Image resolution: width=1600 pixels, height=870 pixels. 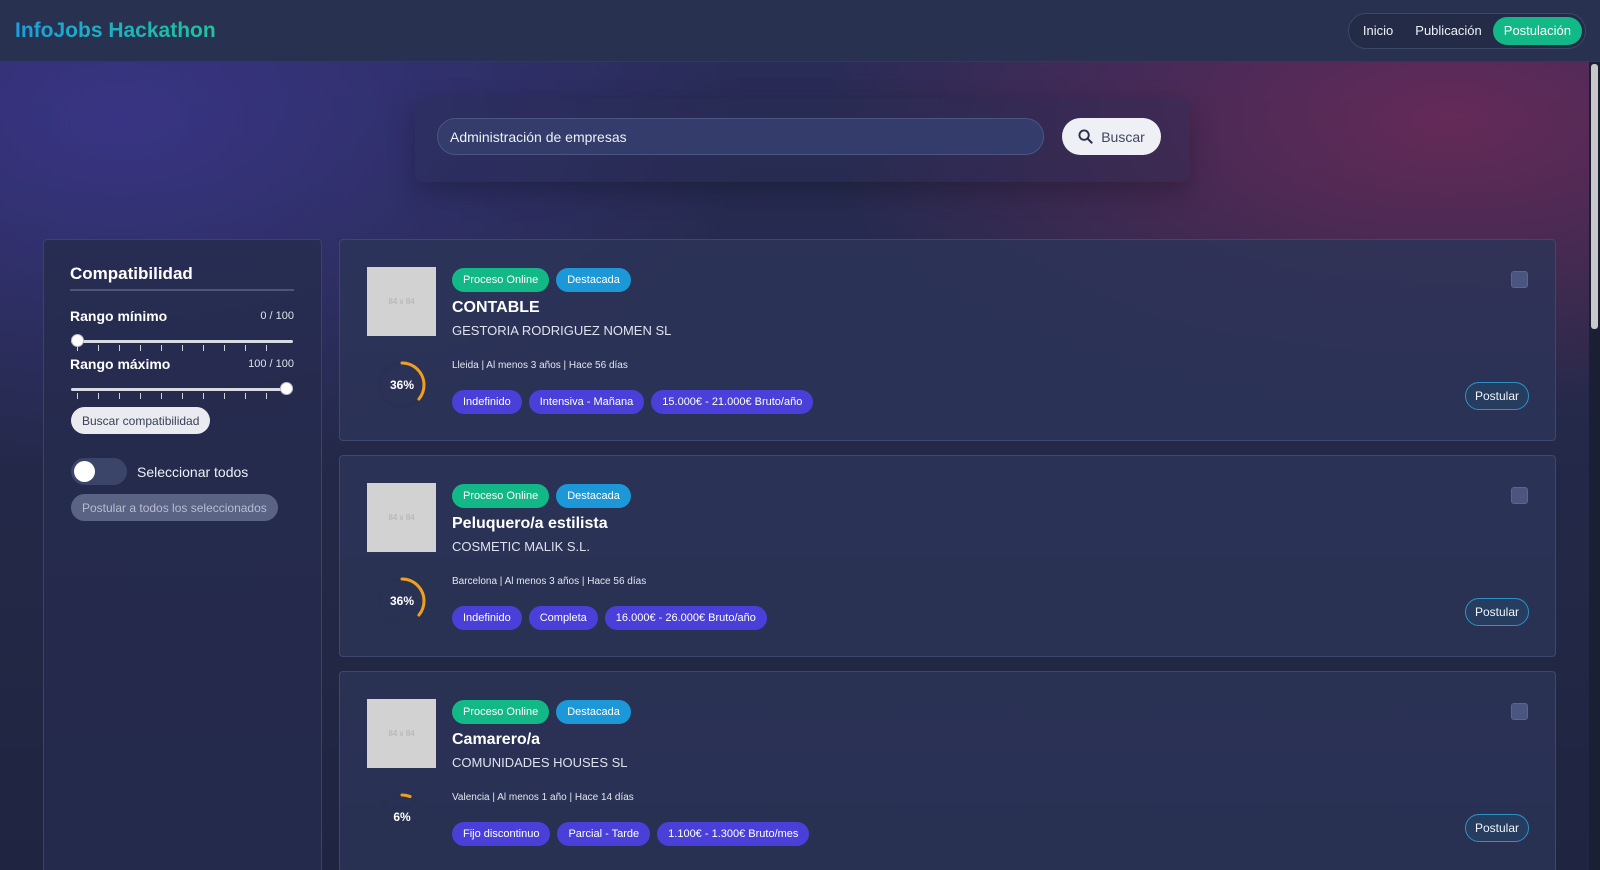 I want to click on max-range-label: Rango máximo, so click(x=120, y=364).